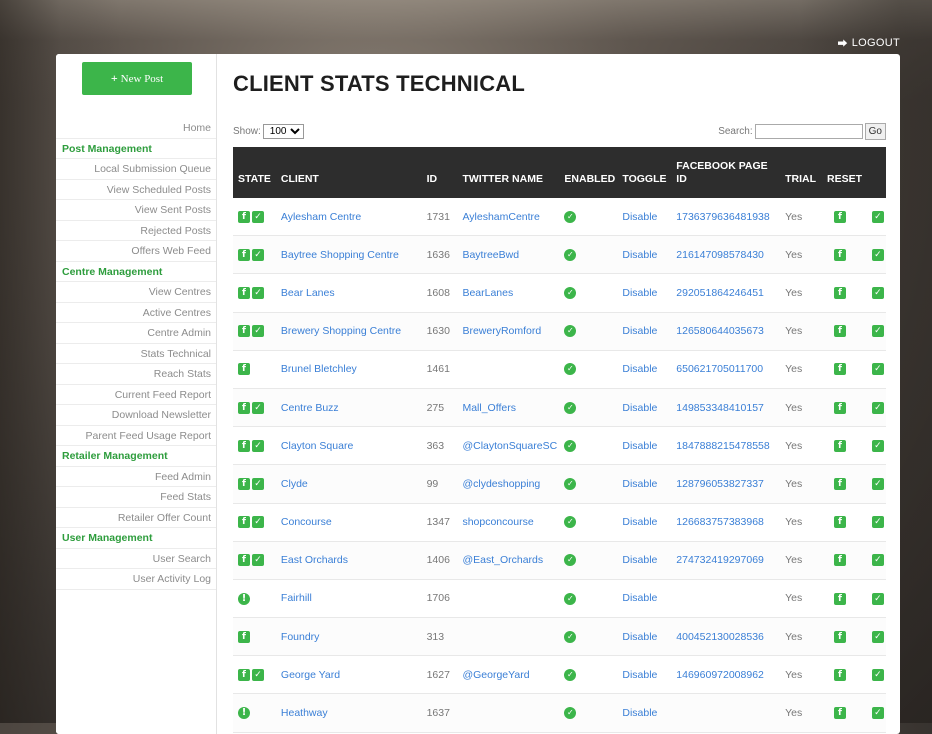  I want to click on sidebar-item-offers-web-feed: Offers Web Feed, so click(136, 251).